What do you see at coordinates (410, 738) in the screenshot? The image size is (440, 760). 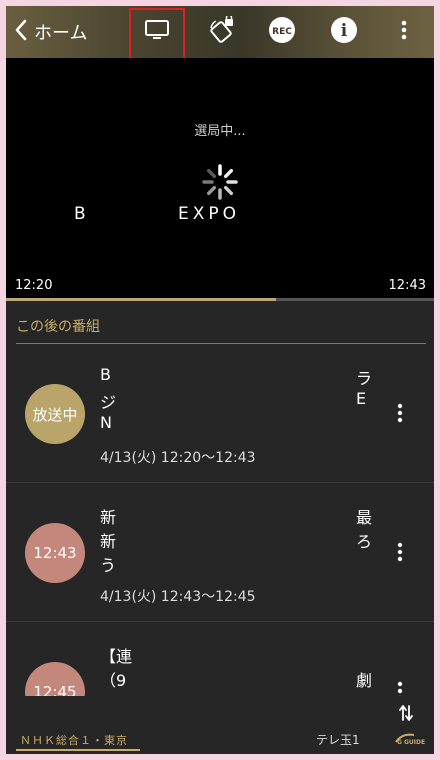 I see `g-guide-logo: G GUIDE` at bounding box center [410, 738].